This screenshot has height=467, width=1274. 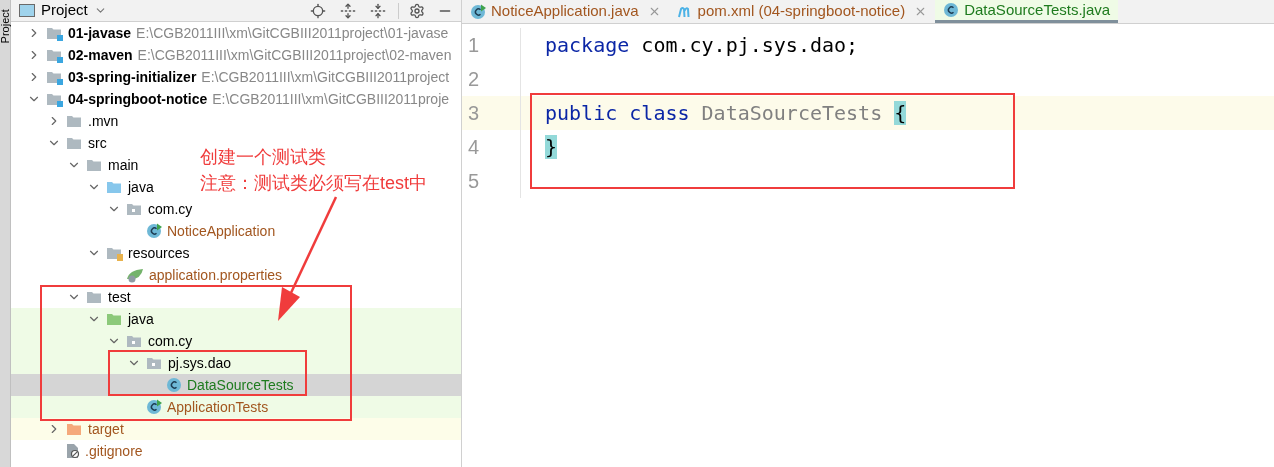 I want to click on editor-tab: pom.xml (04-springboot-notice), so click(x=802, y=11).